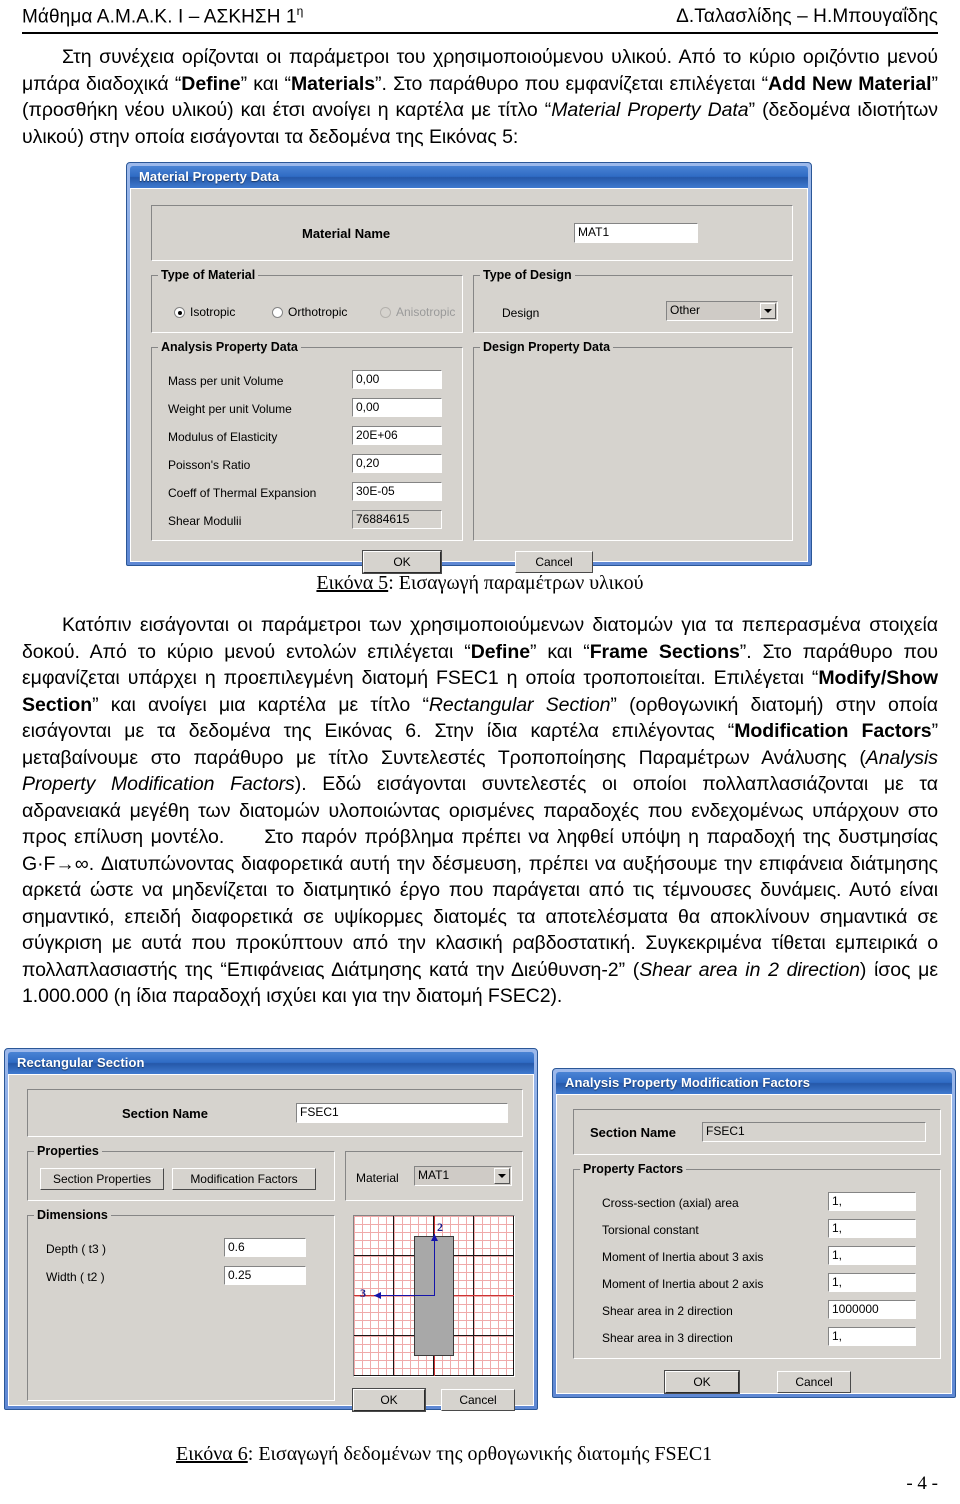 This screenshot has height=1504, width=960. What do you see at coordinates (242, 493) in the screenshot?
I see `coeff-thermal-expansion-label: Coeff of Thermal Expansion` at bounding box center [242, 493].